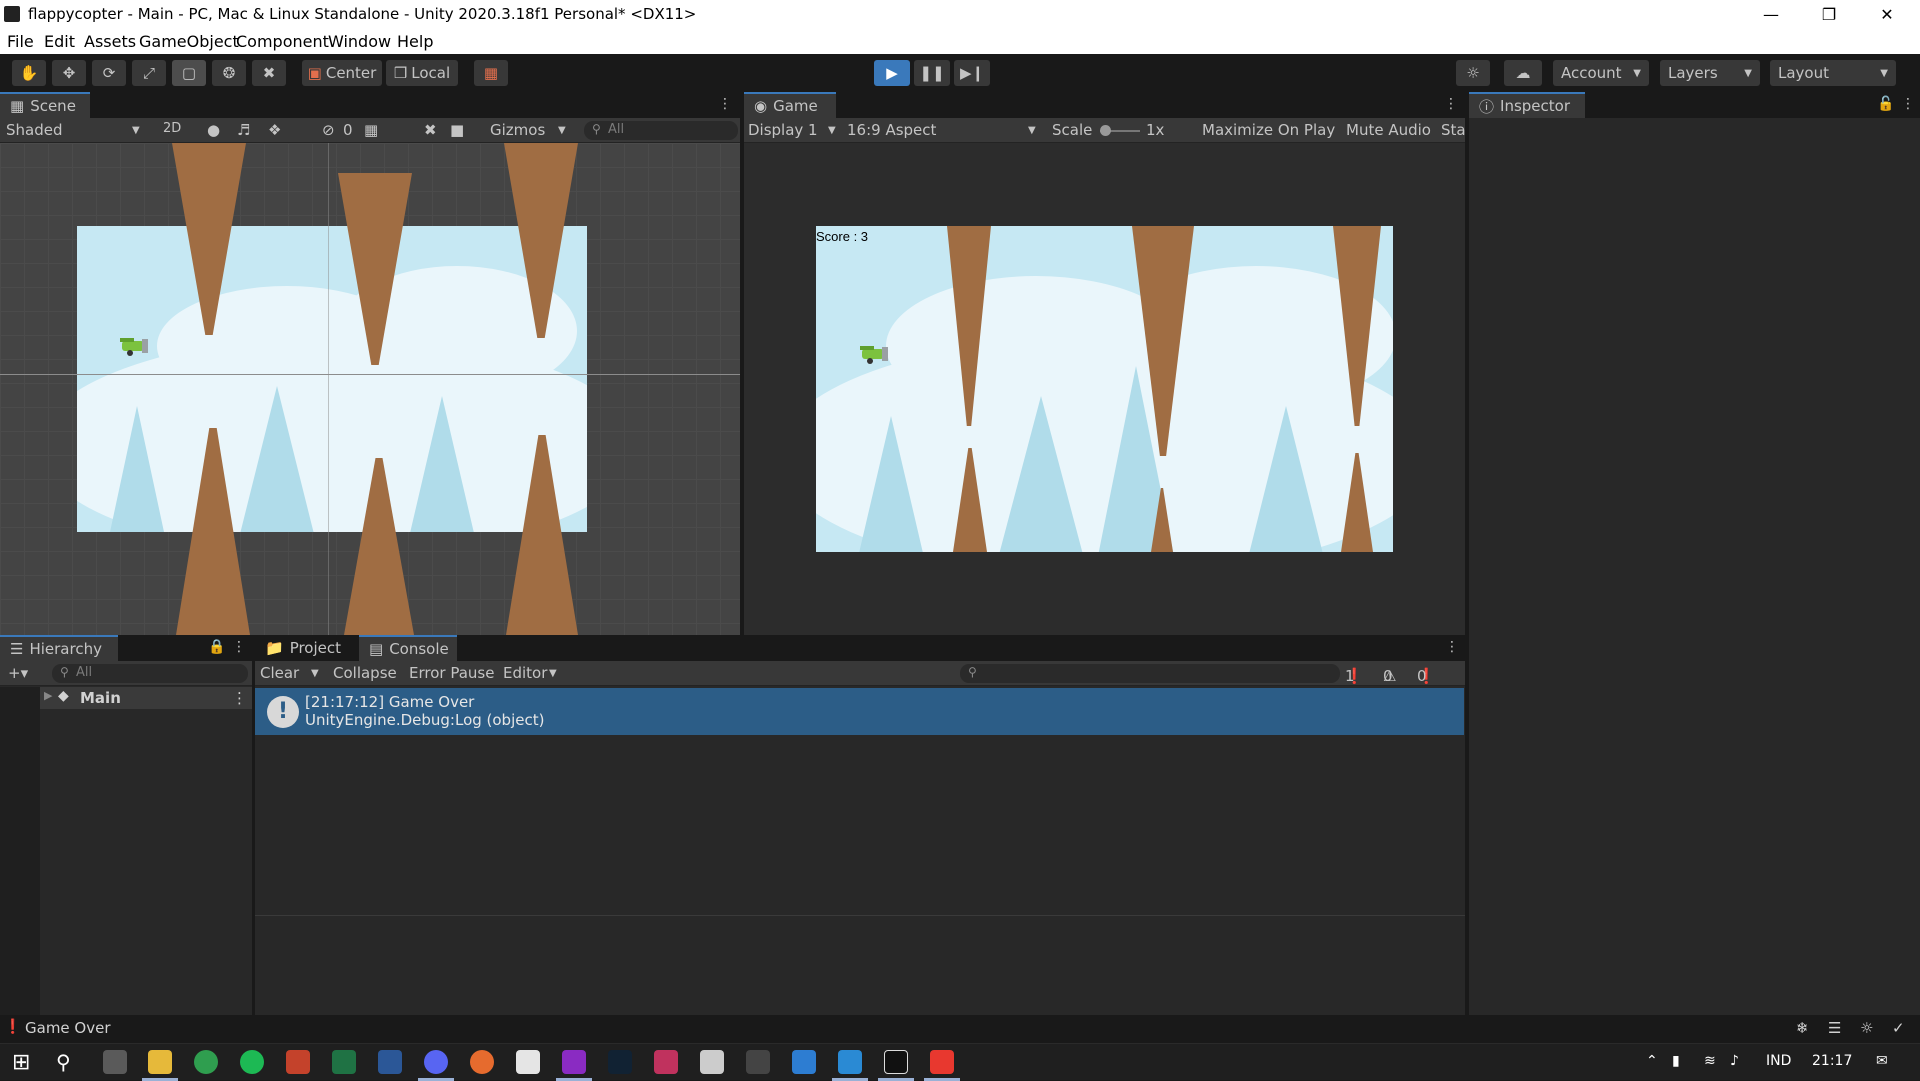 This screenshot has width=1920, height=1081. I want to click on expand-arrow-icon: ▶, so click(48, 695).